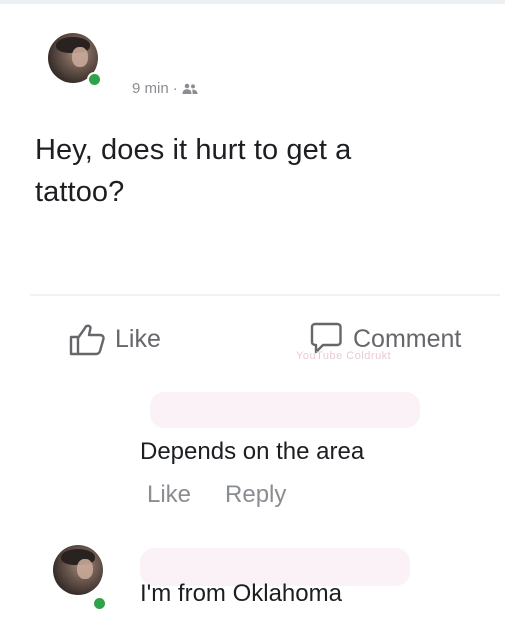  I want to click on like-label: Like, so click(138, 338).